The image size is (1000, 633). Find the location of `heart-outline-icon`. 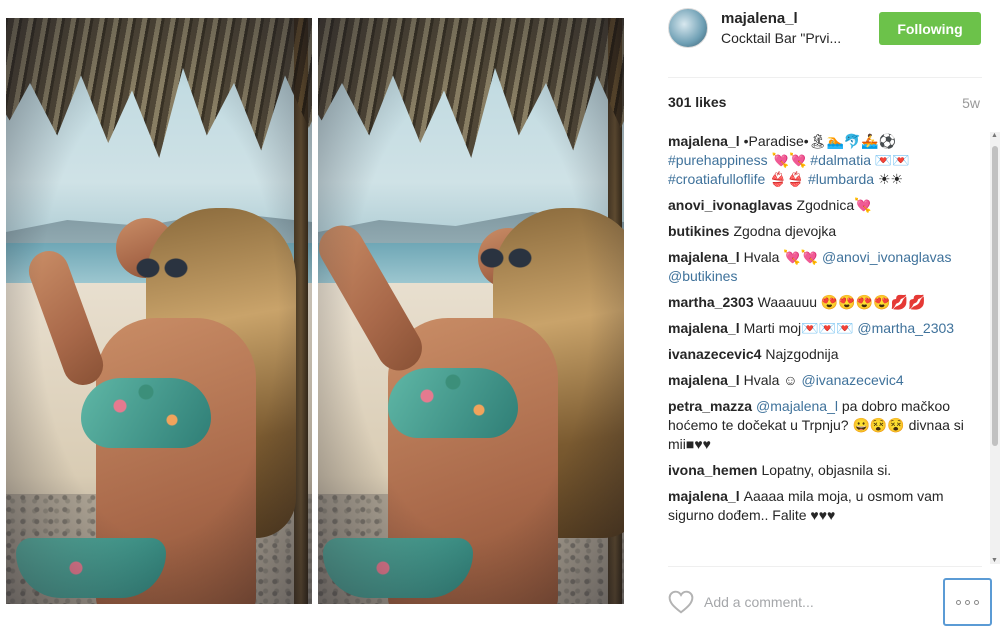

heart-outline-icon is located at coordinates (681, 602).